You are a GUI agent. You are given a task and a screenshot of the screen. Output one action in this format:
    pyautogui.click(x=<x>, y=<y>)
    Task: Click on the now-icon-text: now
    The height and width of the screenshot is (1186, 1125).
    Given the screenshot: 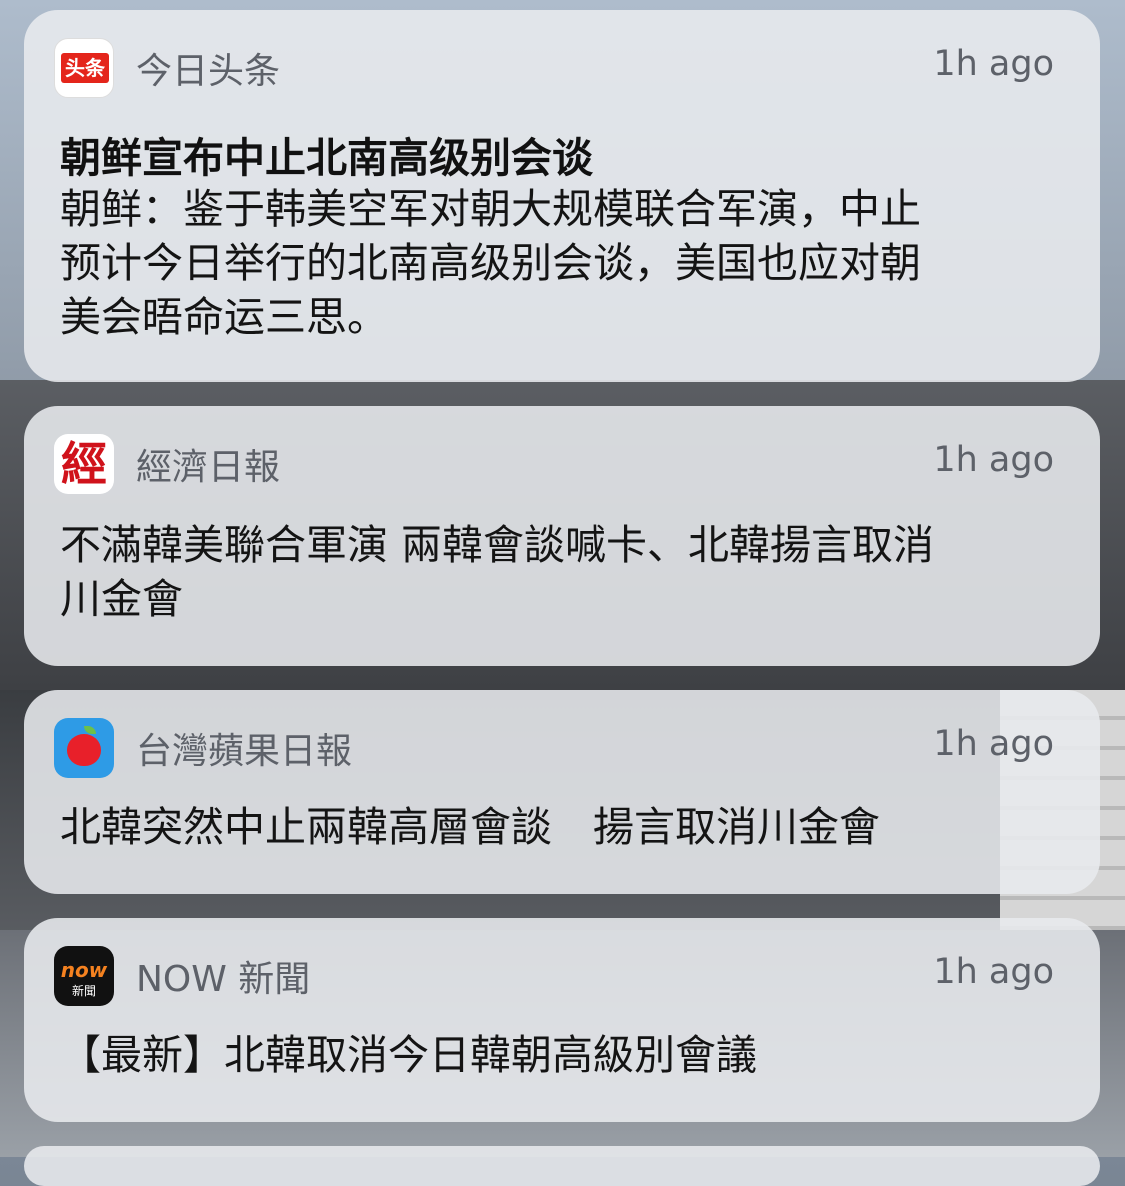 What is the action you would take?
    pyautogui.click(x=84, y=970)
    